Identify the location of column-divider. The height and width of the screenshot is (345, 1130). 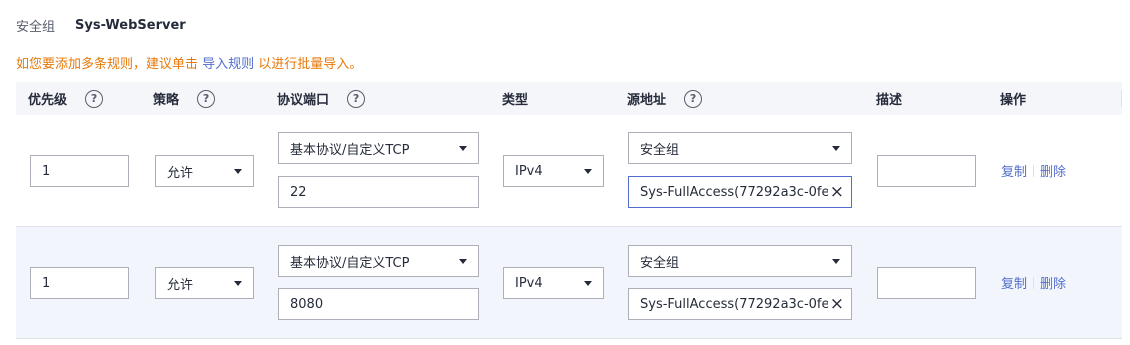
(1121, 98).